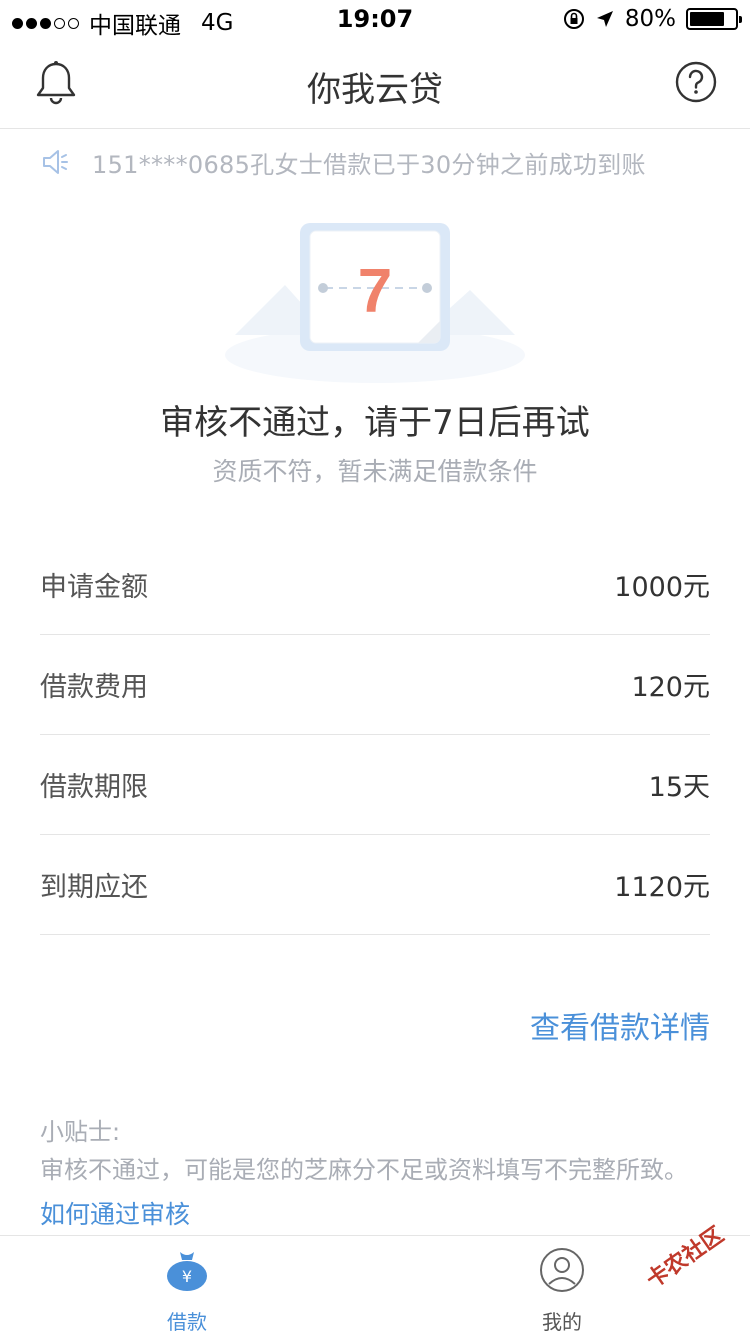 The height and width of the screenshot is (1335, 750). I want to click on orientation-lock-icon, so click(573, 19).